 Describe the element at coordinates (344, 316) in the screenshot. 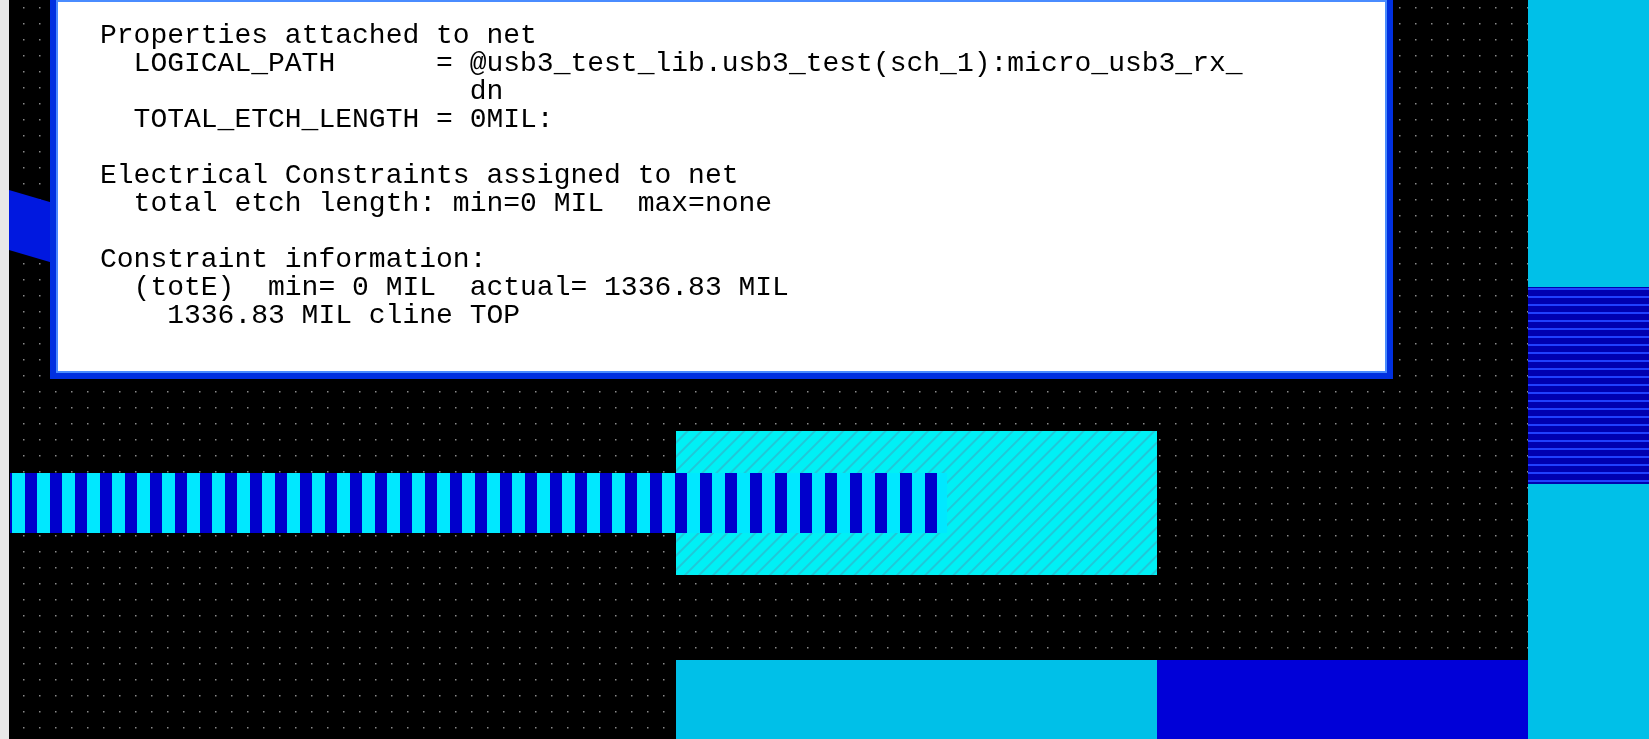

I see `info-line: 1336.83 MIL cline TOP` at that location.